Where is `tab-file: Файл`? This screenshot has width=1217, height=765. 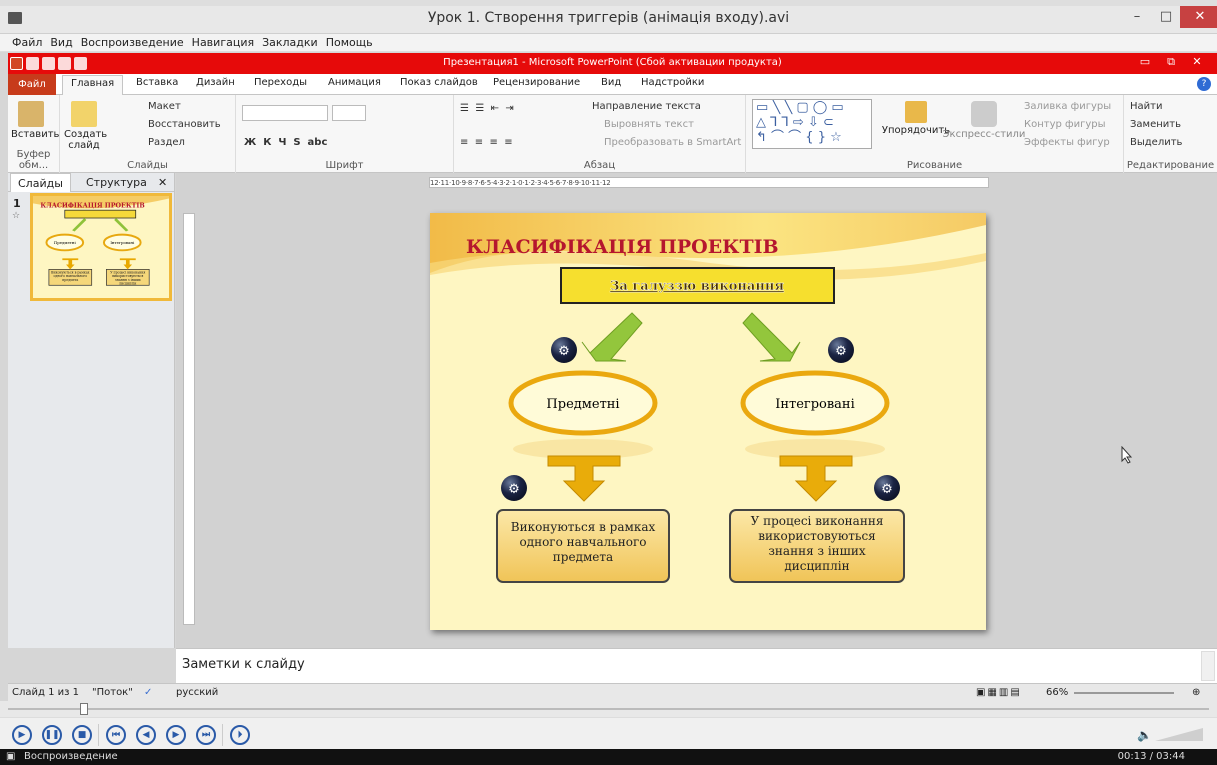
tab-file: Файл is located at coordinates (32, 84).